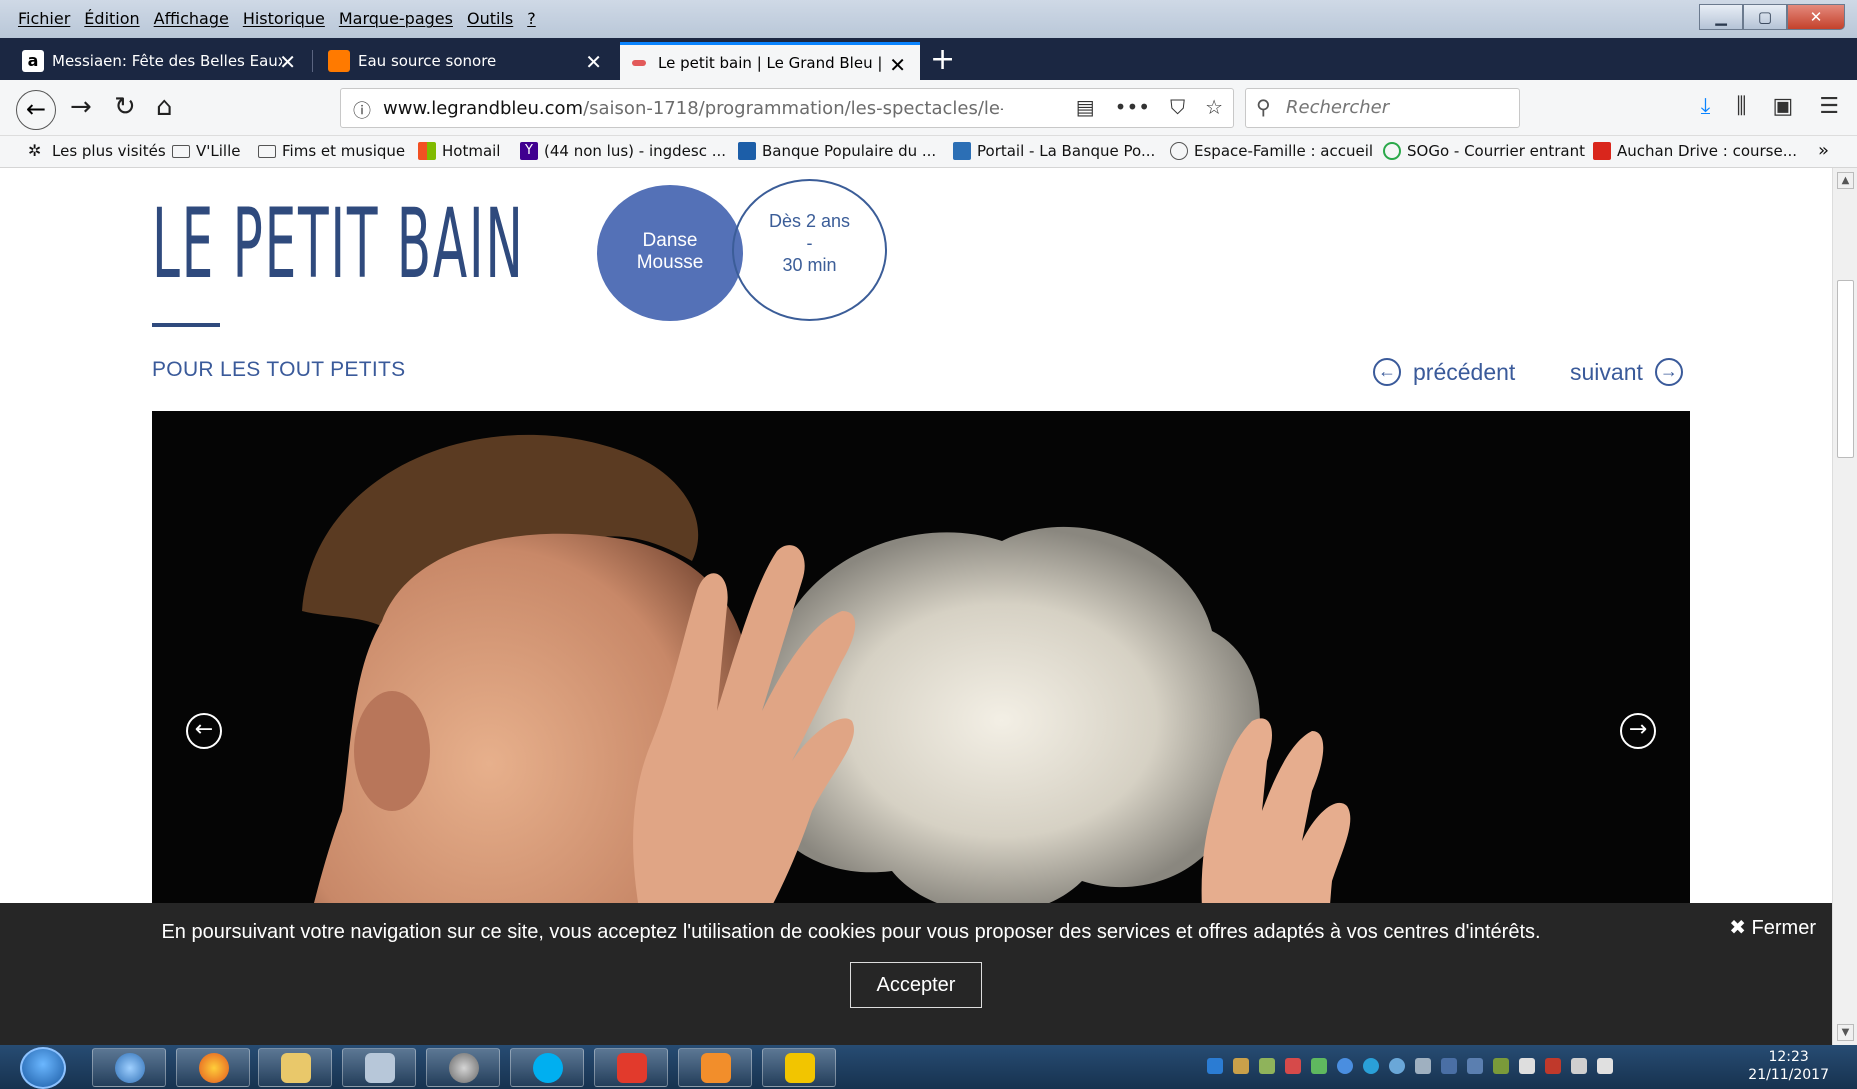 The height and width of the screenshot is (1089, 1857). Describe the element at coordinates (1816, 17) in the screenshot. I see `close-window-button: ✕` at that location.